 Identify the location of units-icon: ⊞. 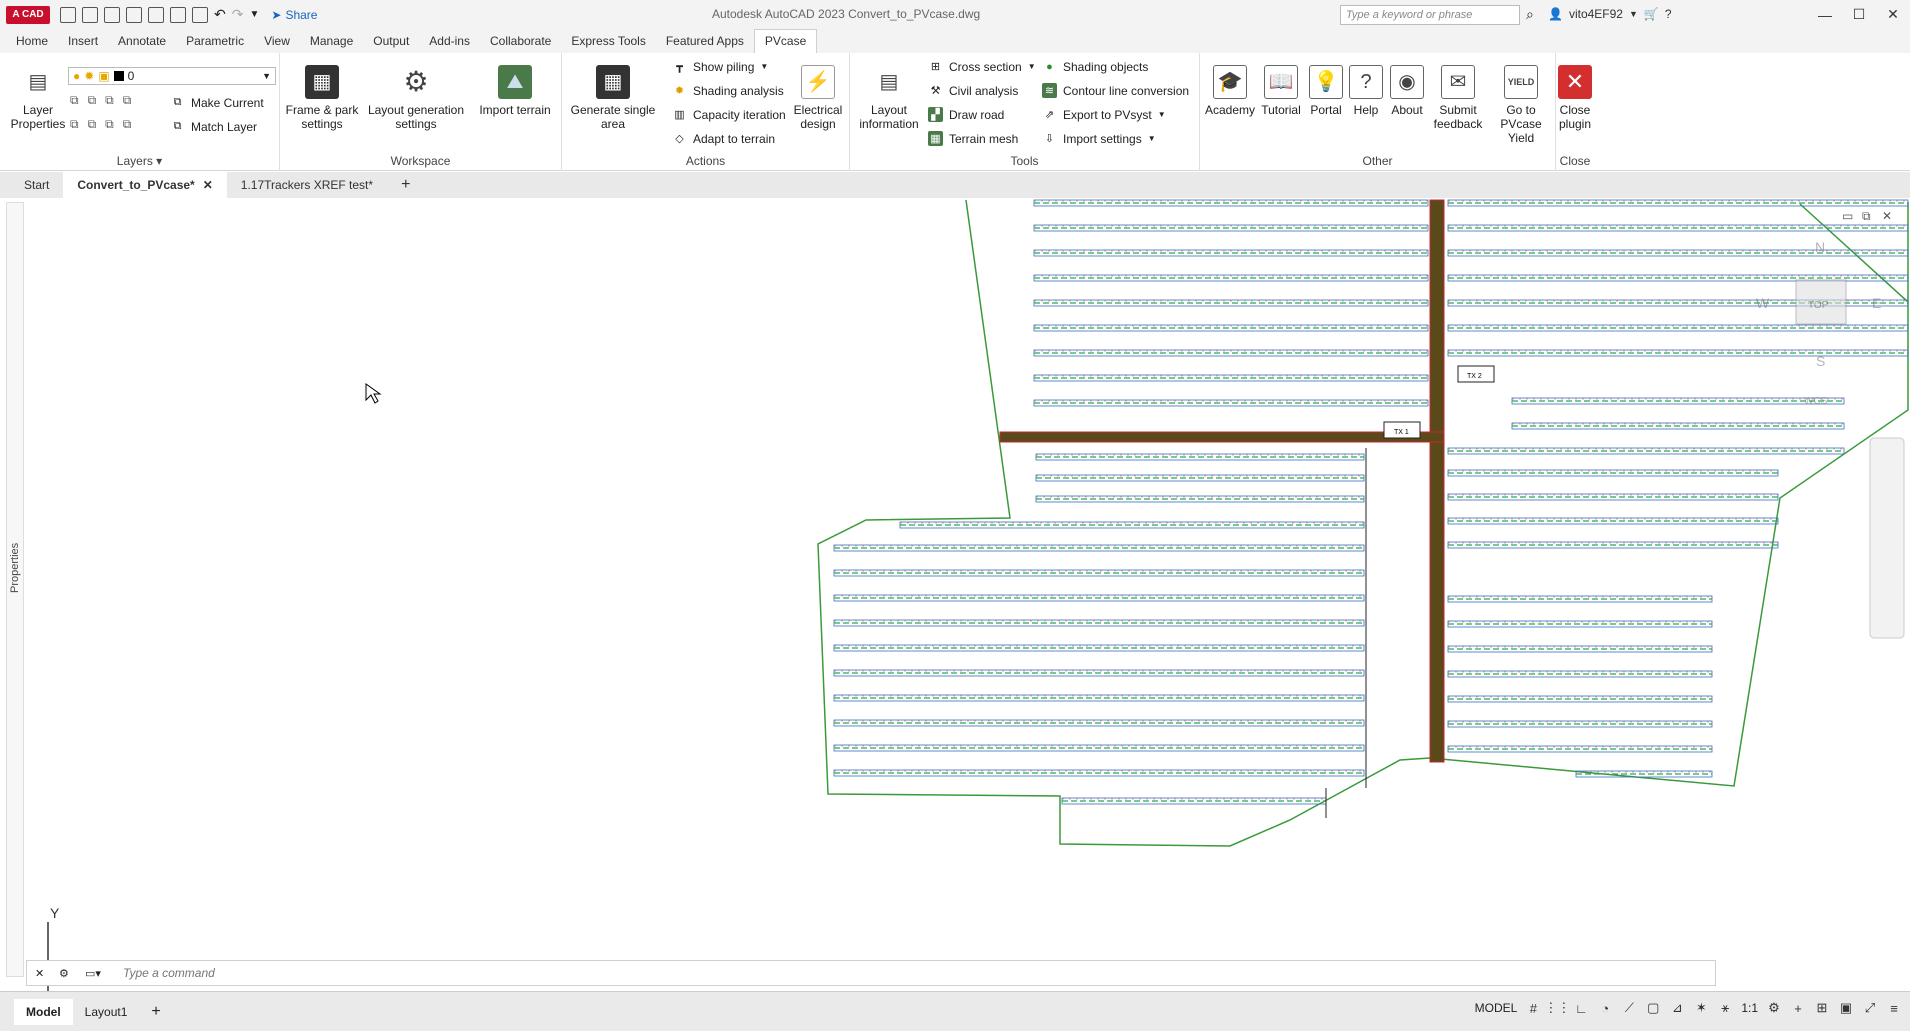
(1822, 1008).